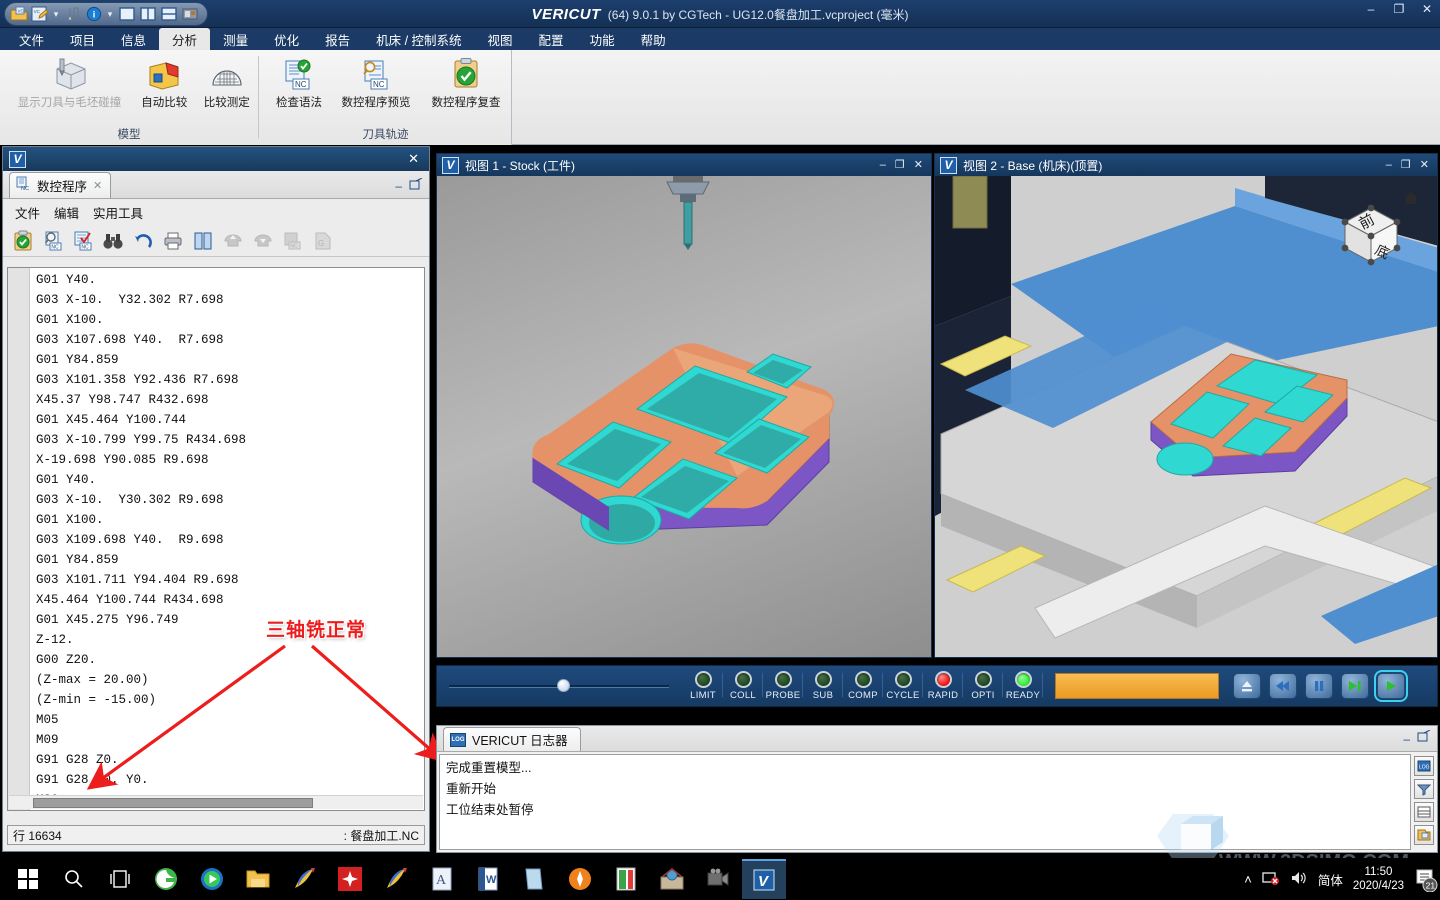  Describe the element at coordinates (1391, 686) in the screenshot. I see `play-button` at that location.